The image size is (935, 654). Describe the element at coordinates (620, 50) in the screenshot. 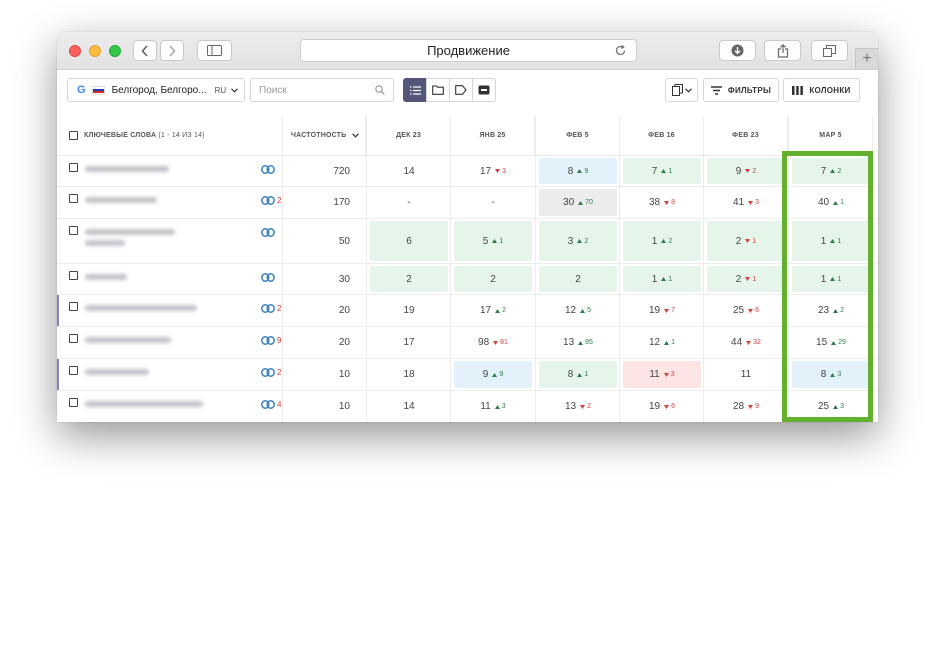

I see `reload-icon` at that location.